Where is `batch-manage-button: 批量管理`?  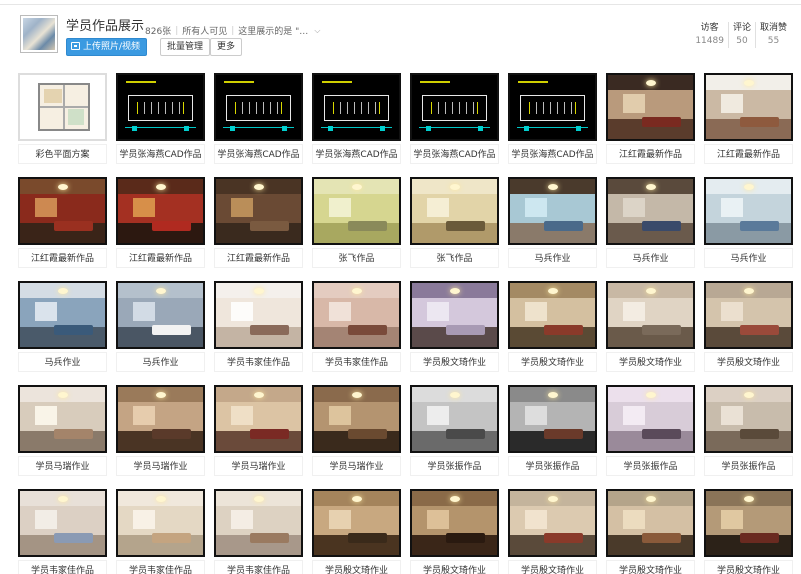
batch-manage-button: 批量管理 is located at coordinates (185, 47).